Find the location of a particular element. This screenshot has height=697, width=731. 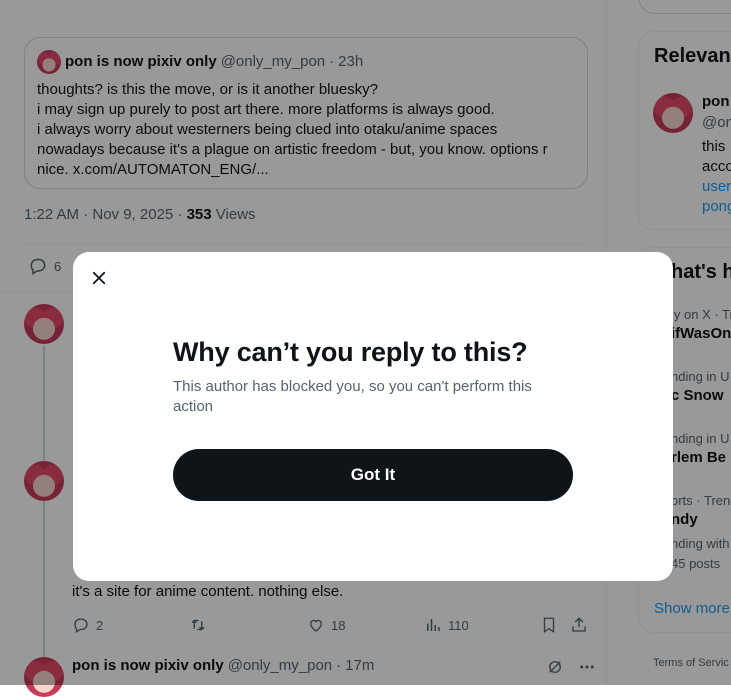

close-icon is located at coordinates (99, 278).